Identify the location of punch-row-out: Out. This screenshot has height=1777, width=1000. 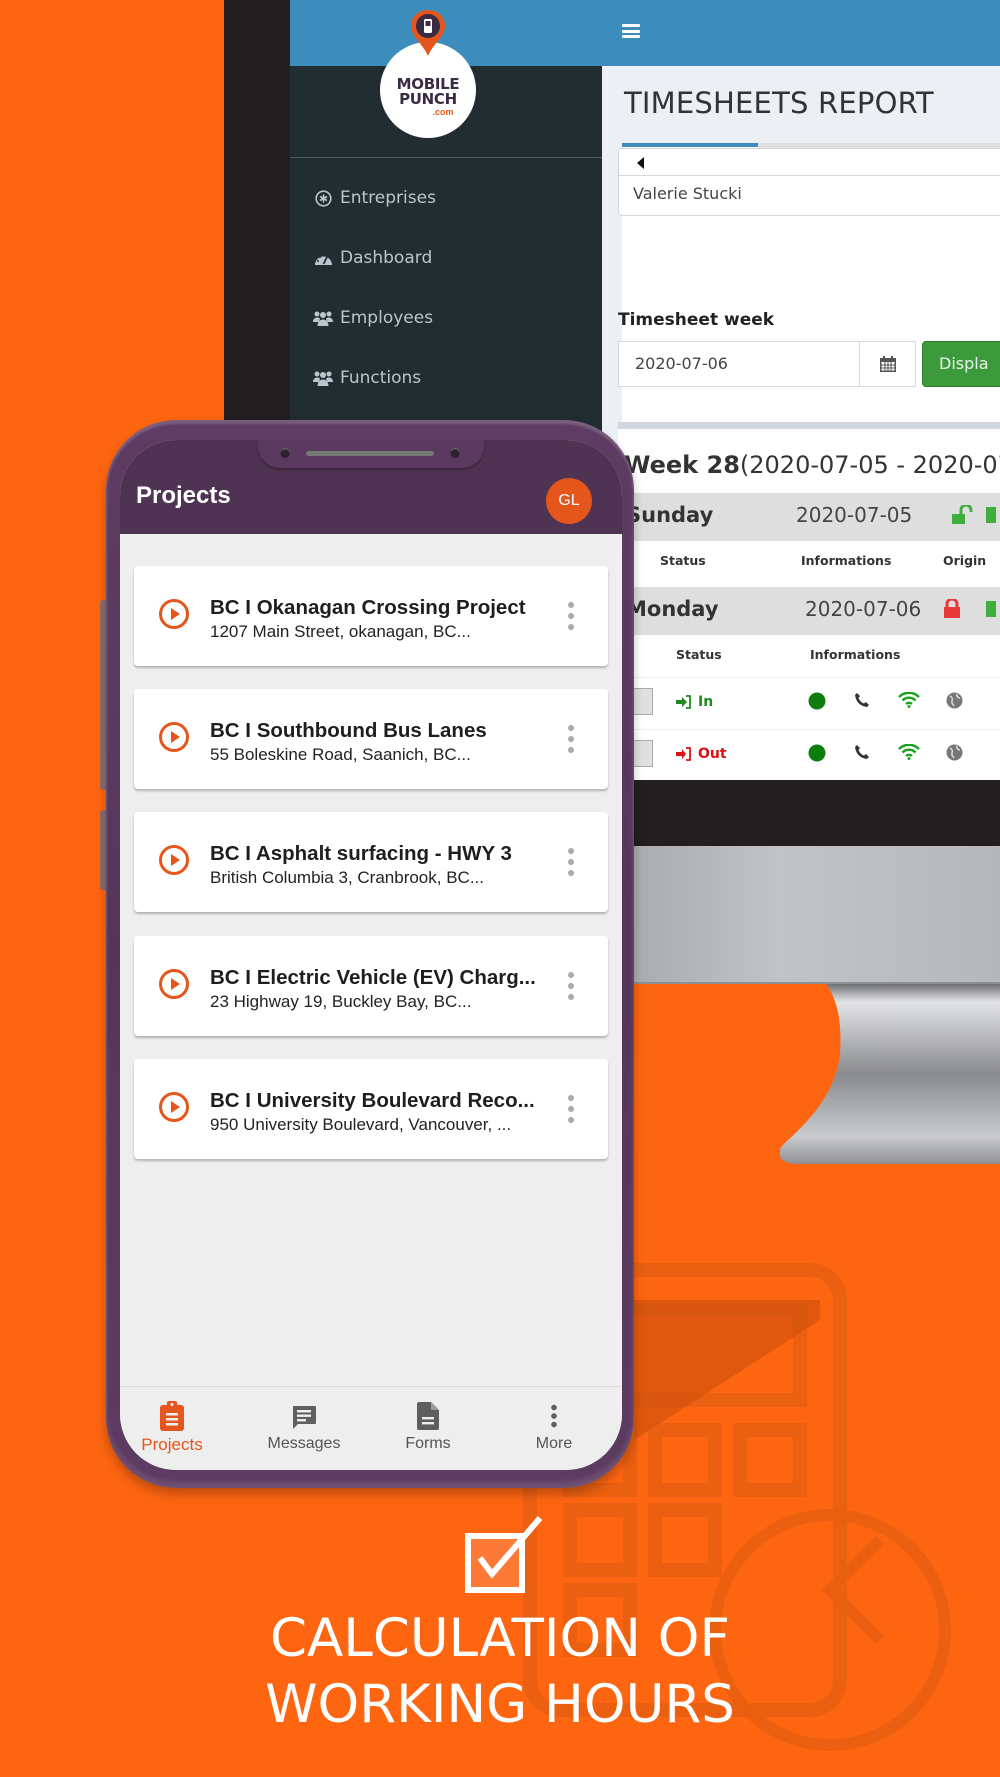
(809, 755).